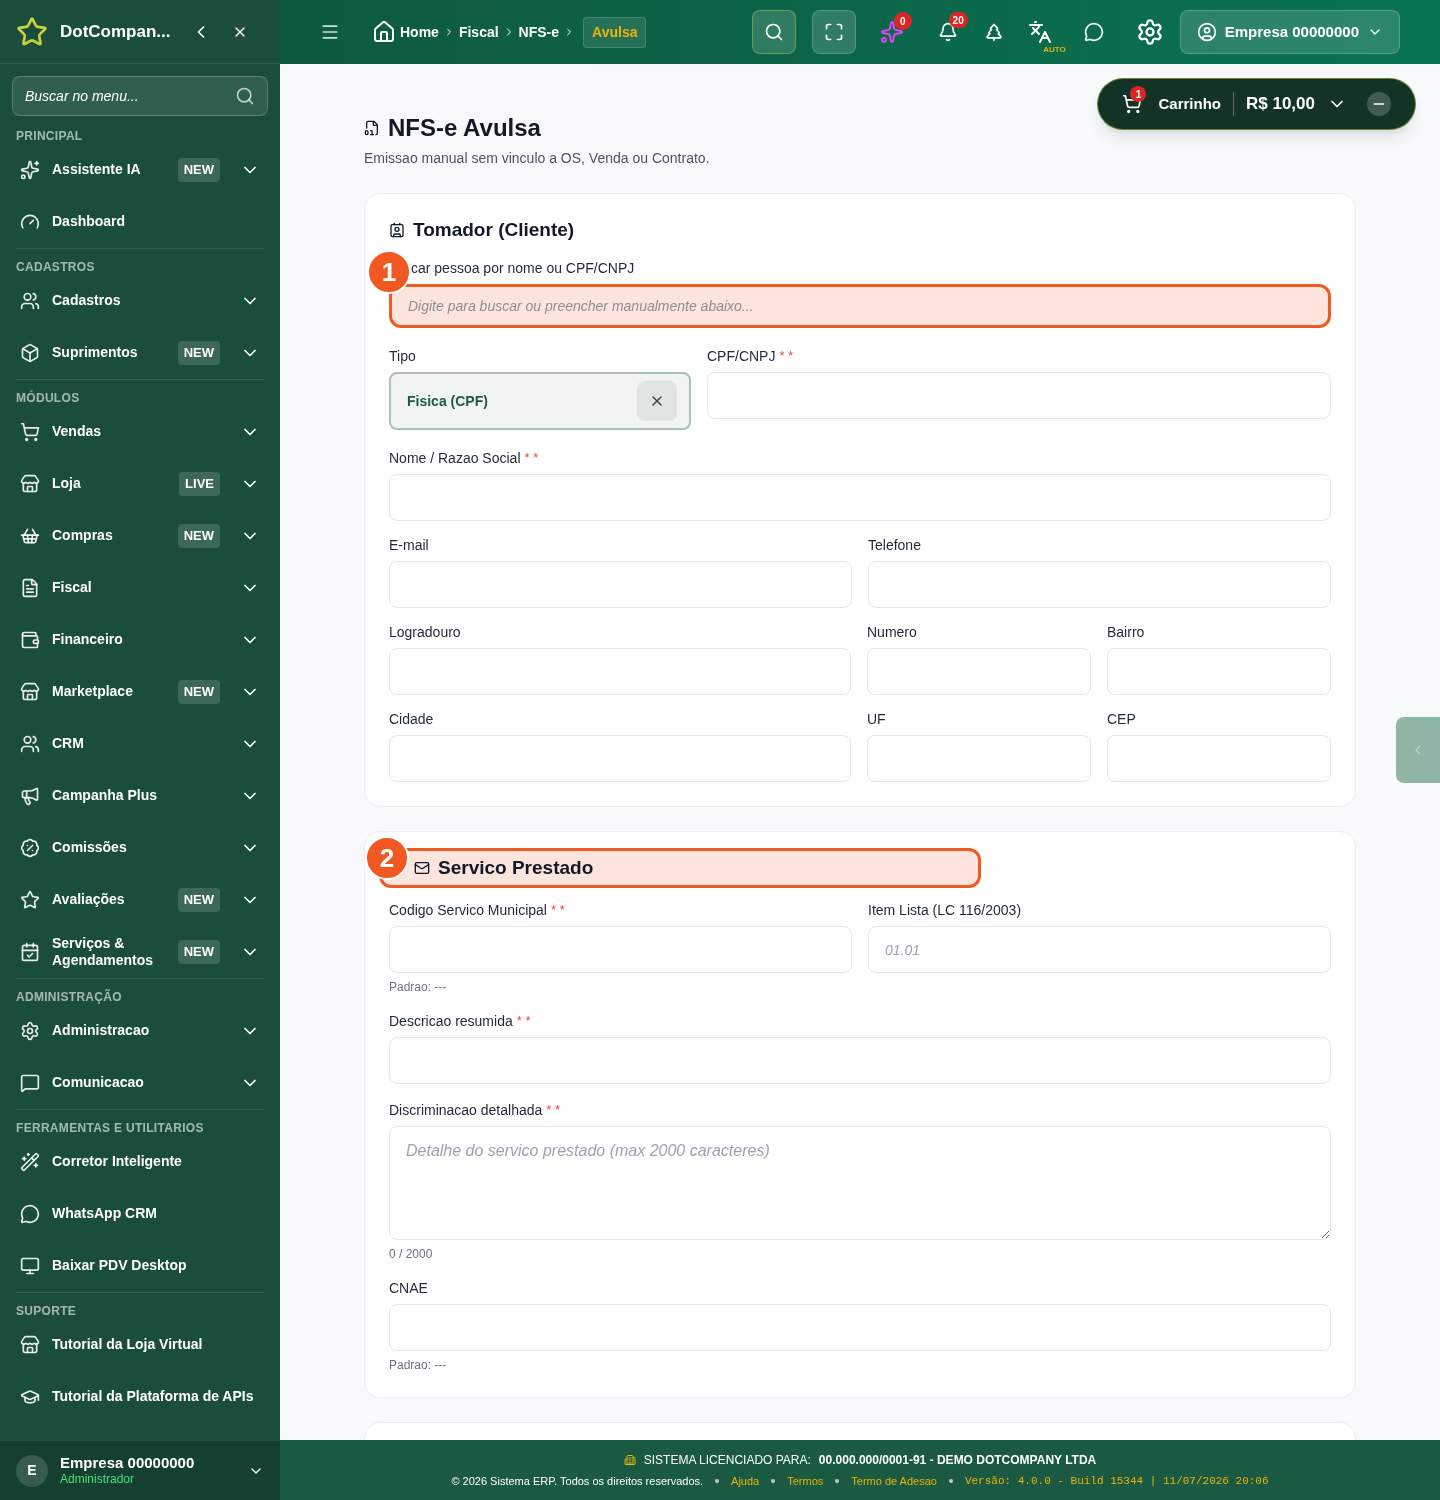 Image resolution: width=1440 pixels, height=1500 pixels. Describe the element at coordinates (577, 1481) in the screenshot. I see `copyright-text: © 2026 Sistema ERP. Todos os direitos reservados.` at that location.